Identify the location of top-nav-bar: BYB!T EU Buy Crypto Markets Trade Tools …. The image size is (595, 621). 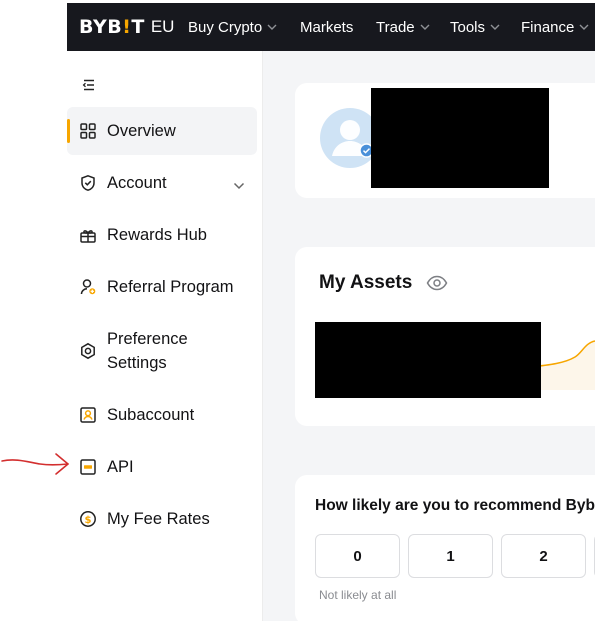
(331, 27).